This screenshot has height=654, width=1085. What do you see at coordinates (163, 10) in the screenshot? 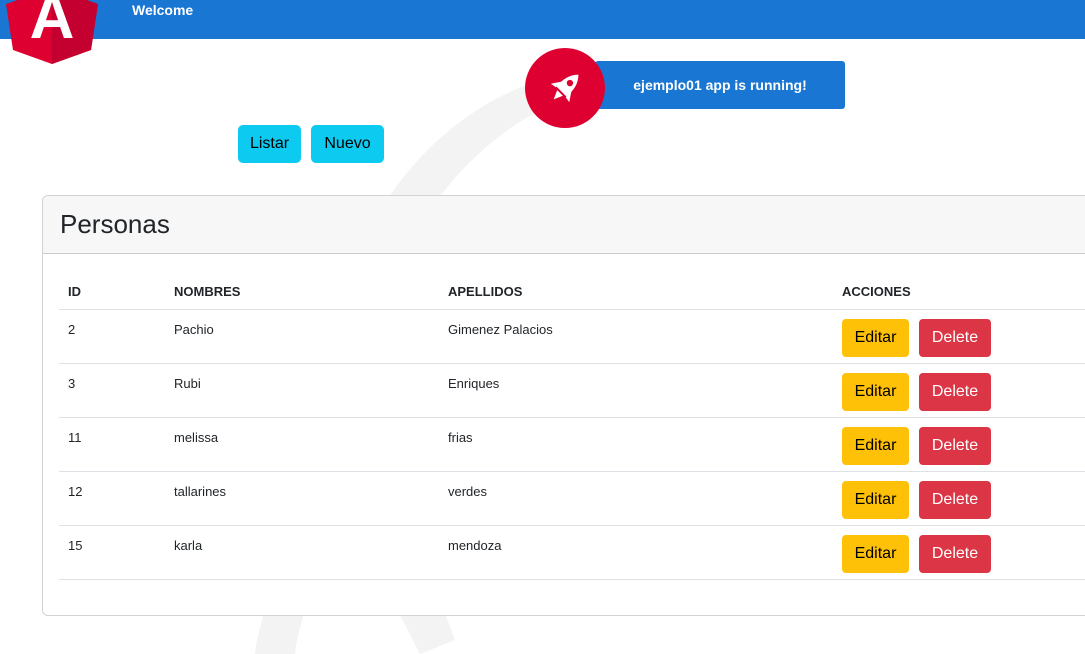
I see `welcome-text: Welcome` at bounding box center [163, 10].